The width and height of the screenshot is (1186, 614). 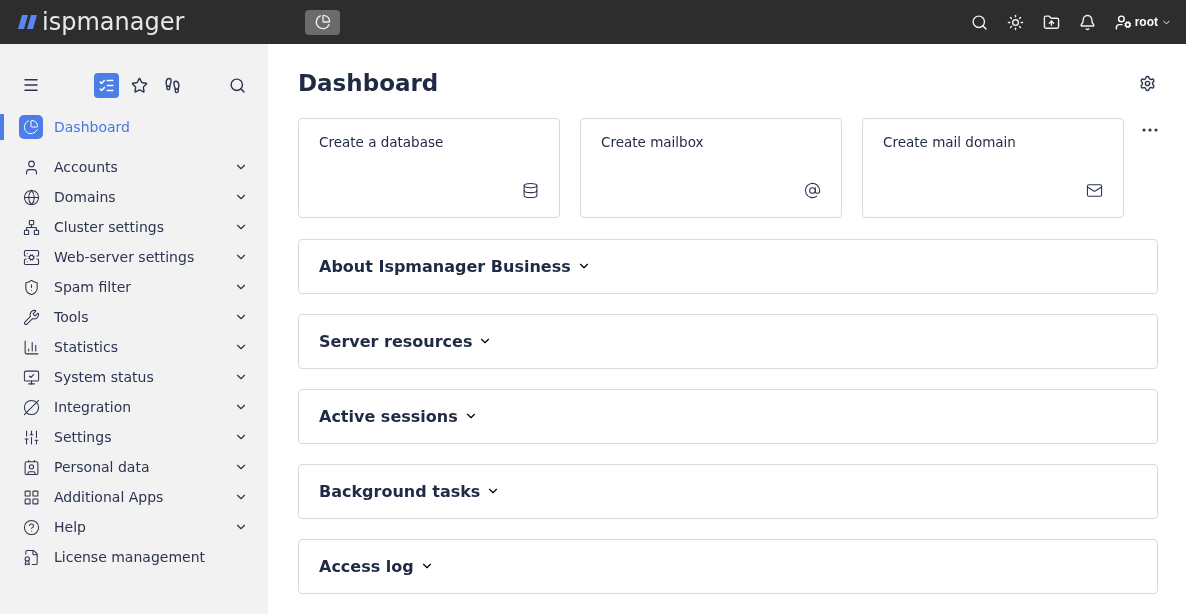 I want to click on logo-mark-icon, so click(x=28, y=22).